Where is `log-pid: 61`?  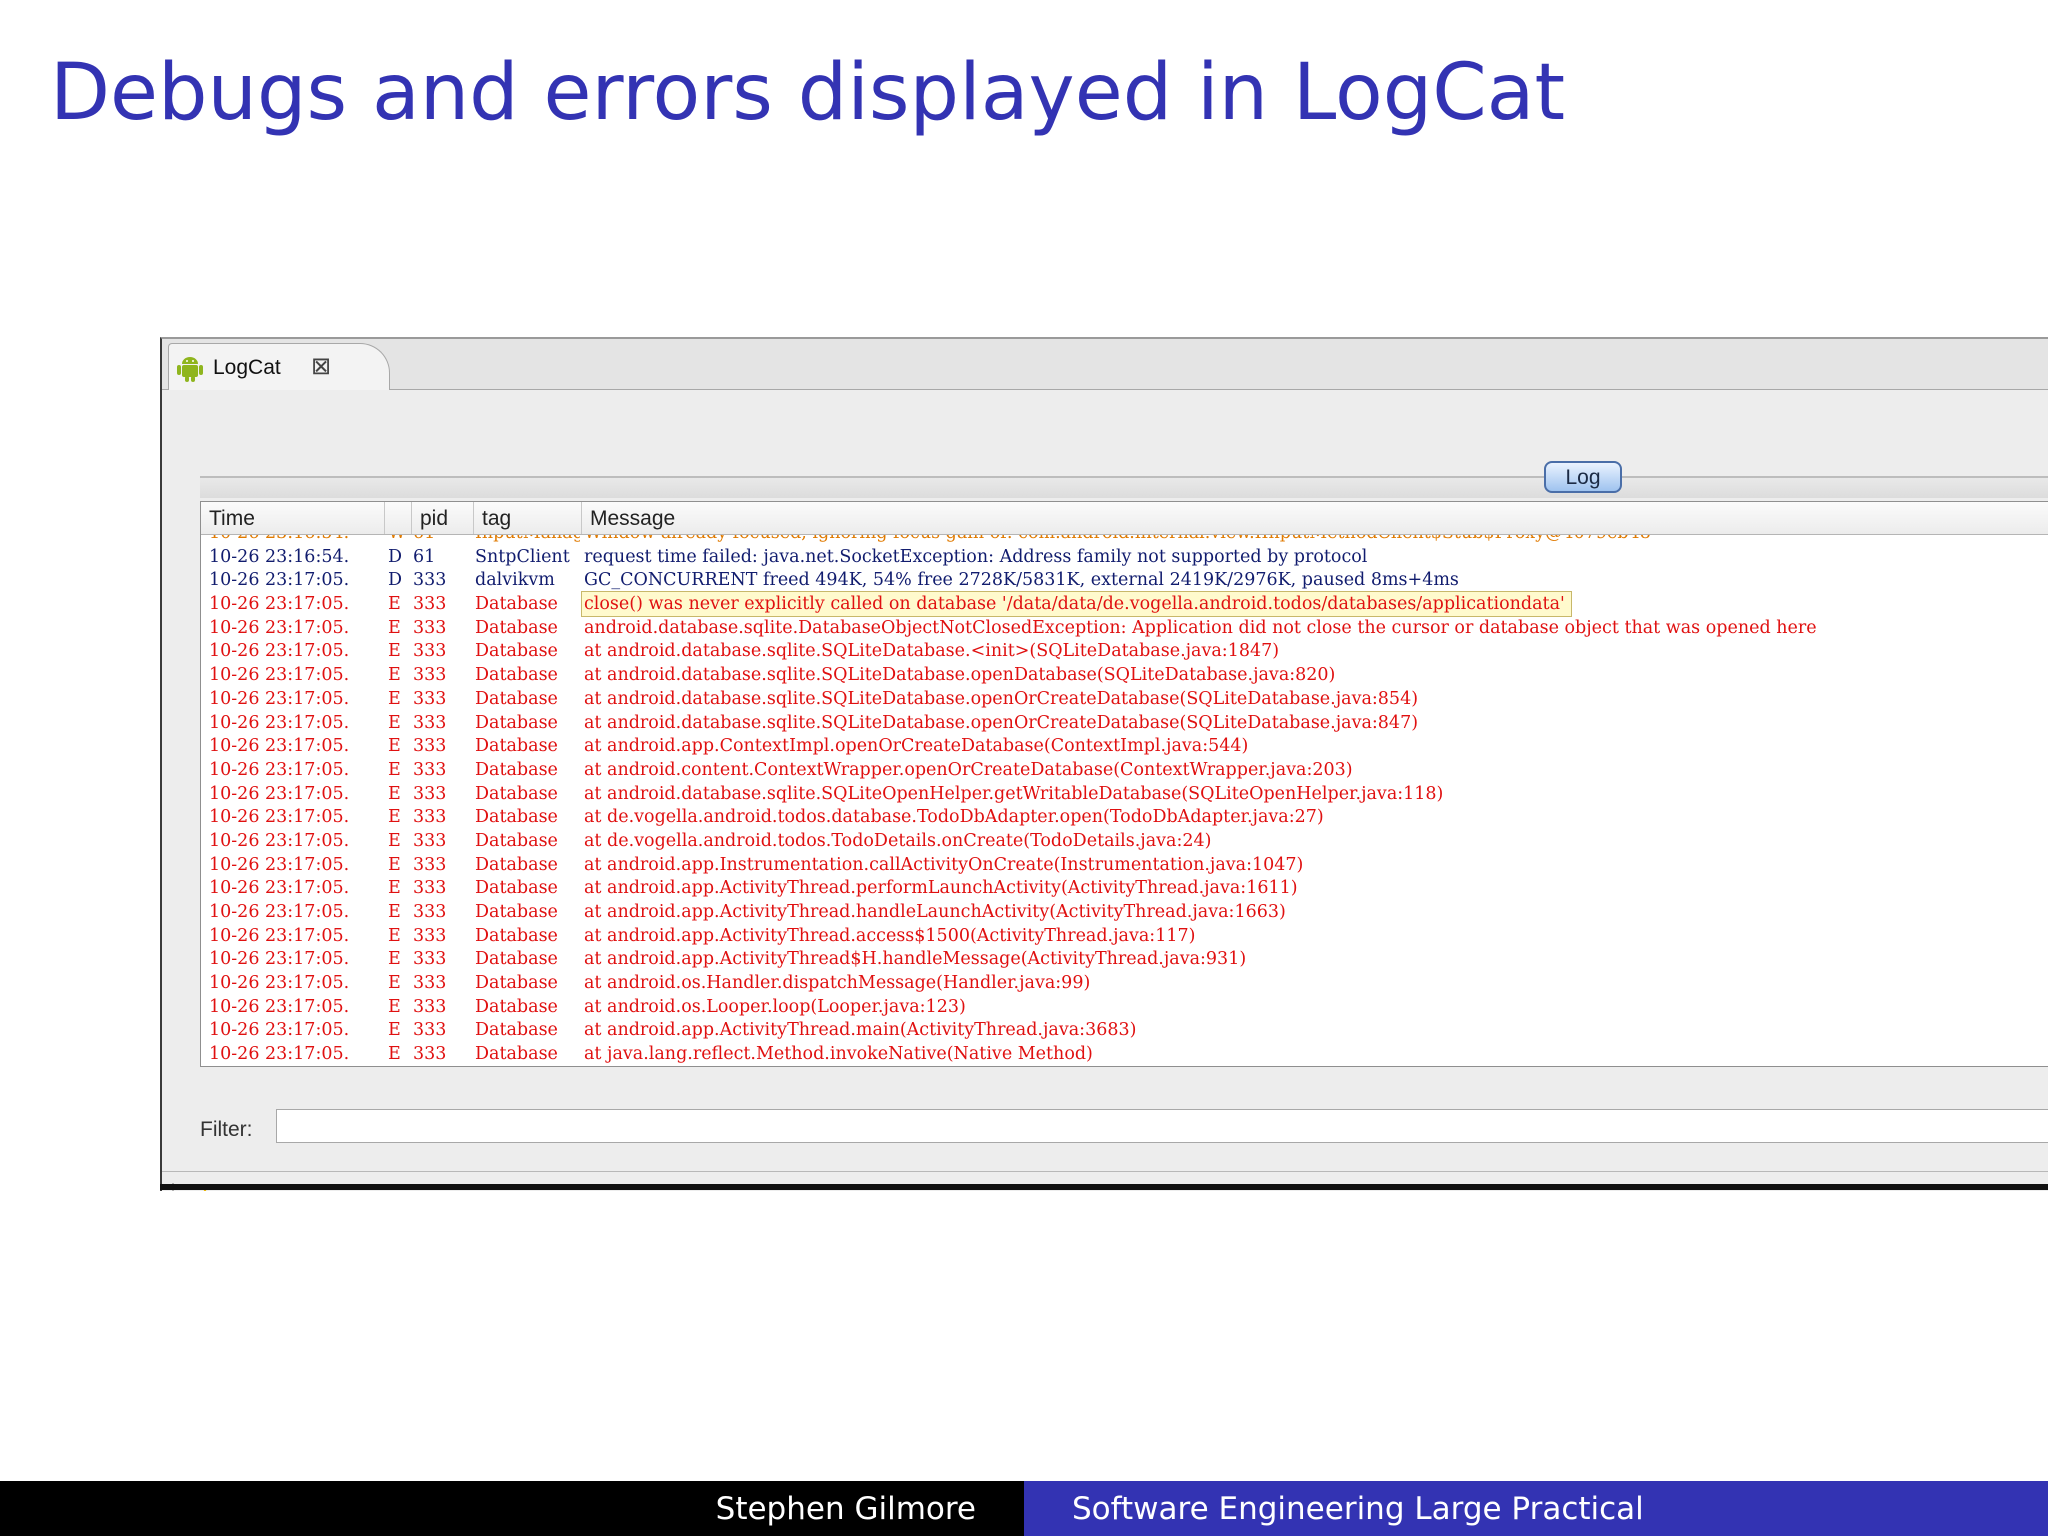
log-pid: 61 is located at coordinates (424, 556).